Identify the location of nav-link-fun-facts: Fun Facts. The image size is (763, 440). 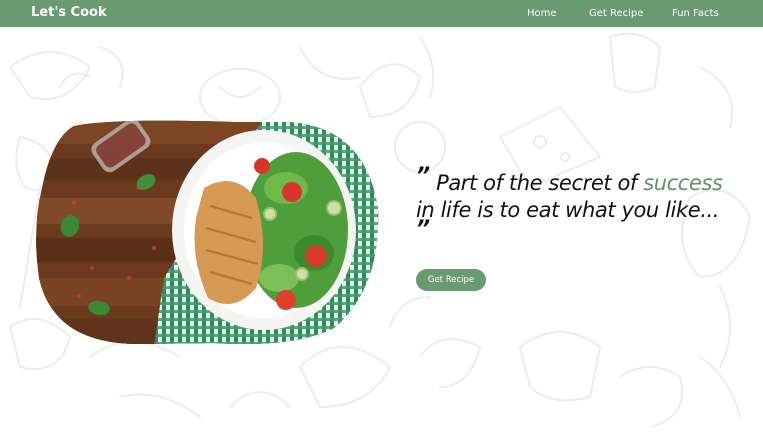
(695, 14).